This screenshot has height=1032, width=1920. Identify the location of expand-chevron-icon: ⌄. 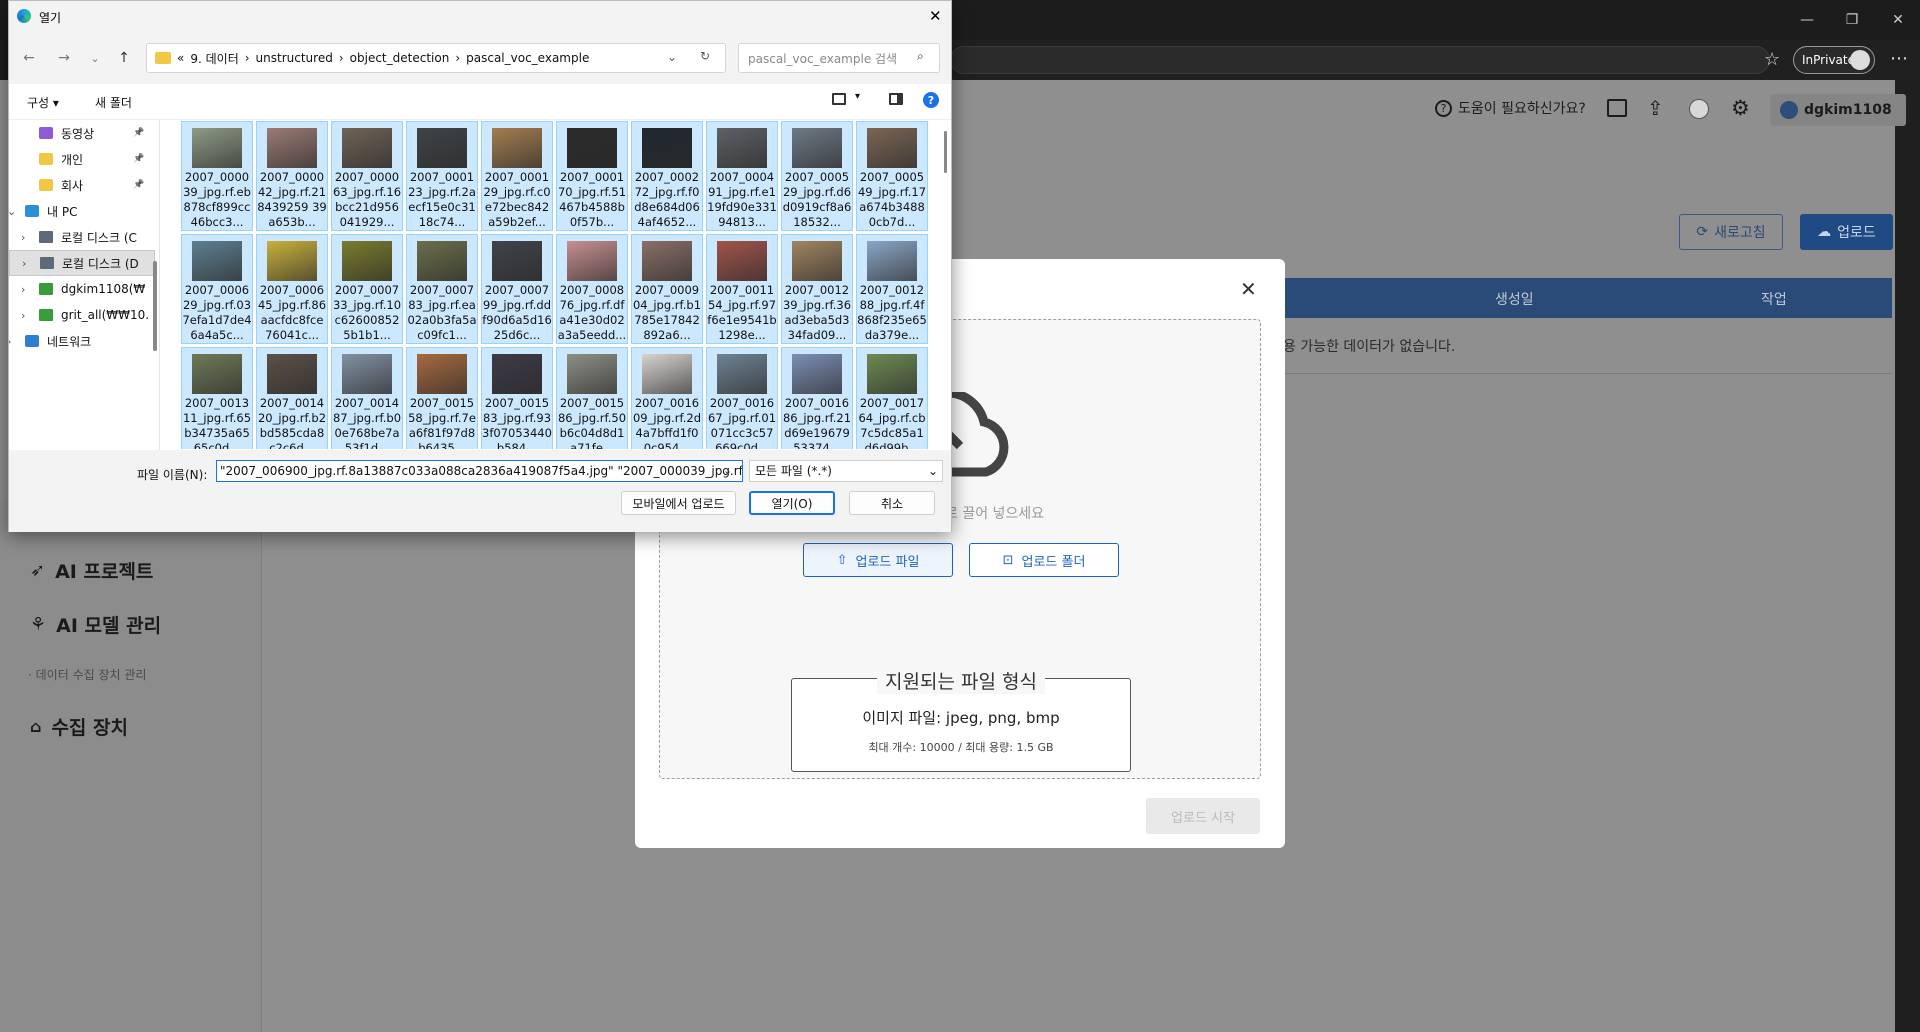
(12, 211).